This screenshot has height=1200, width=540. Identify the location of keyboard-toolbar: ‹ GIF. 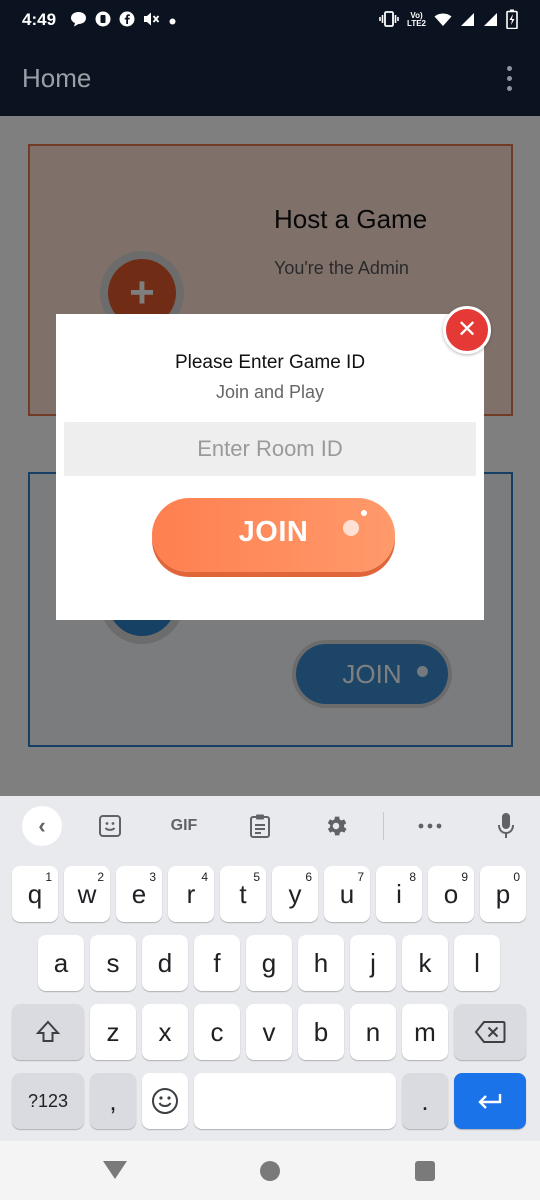
(270, 826).